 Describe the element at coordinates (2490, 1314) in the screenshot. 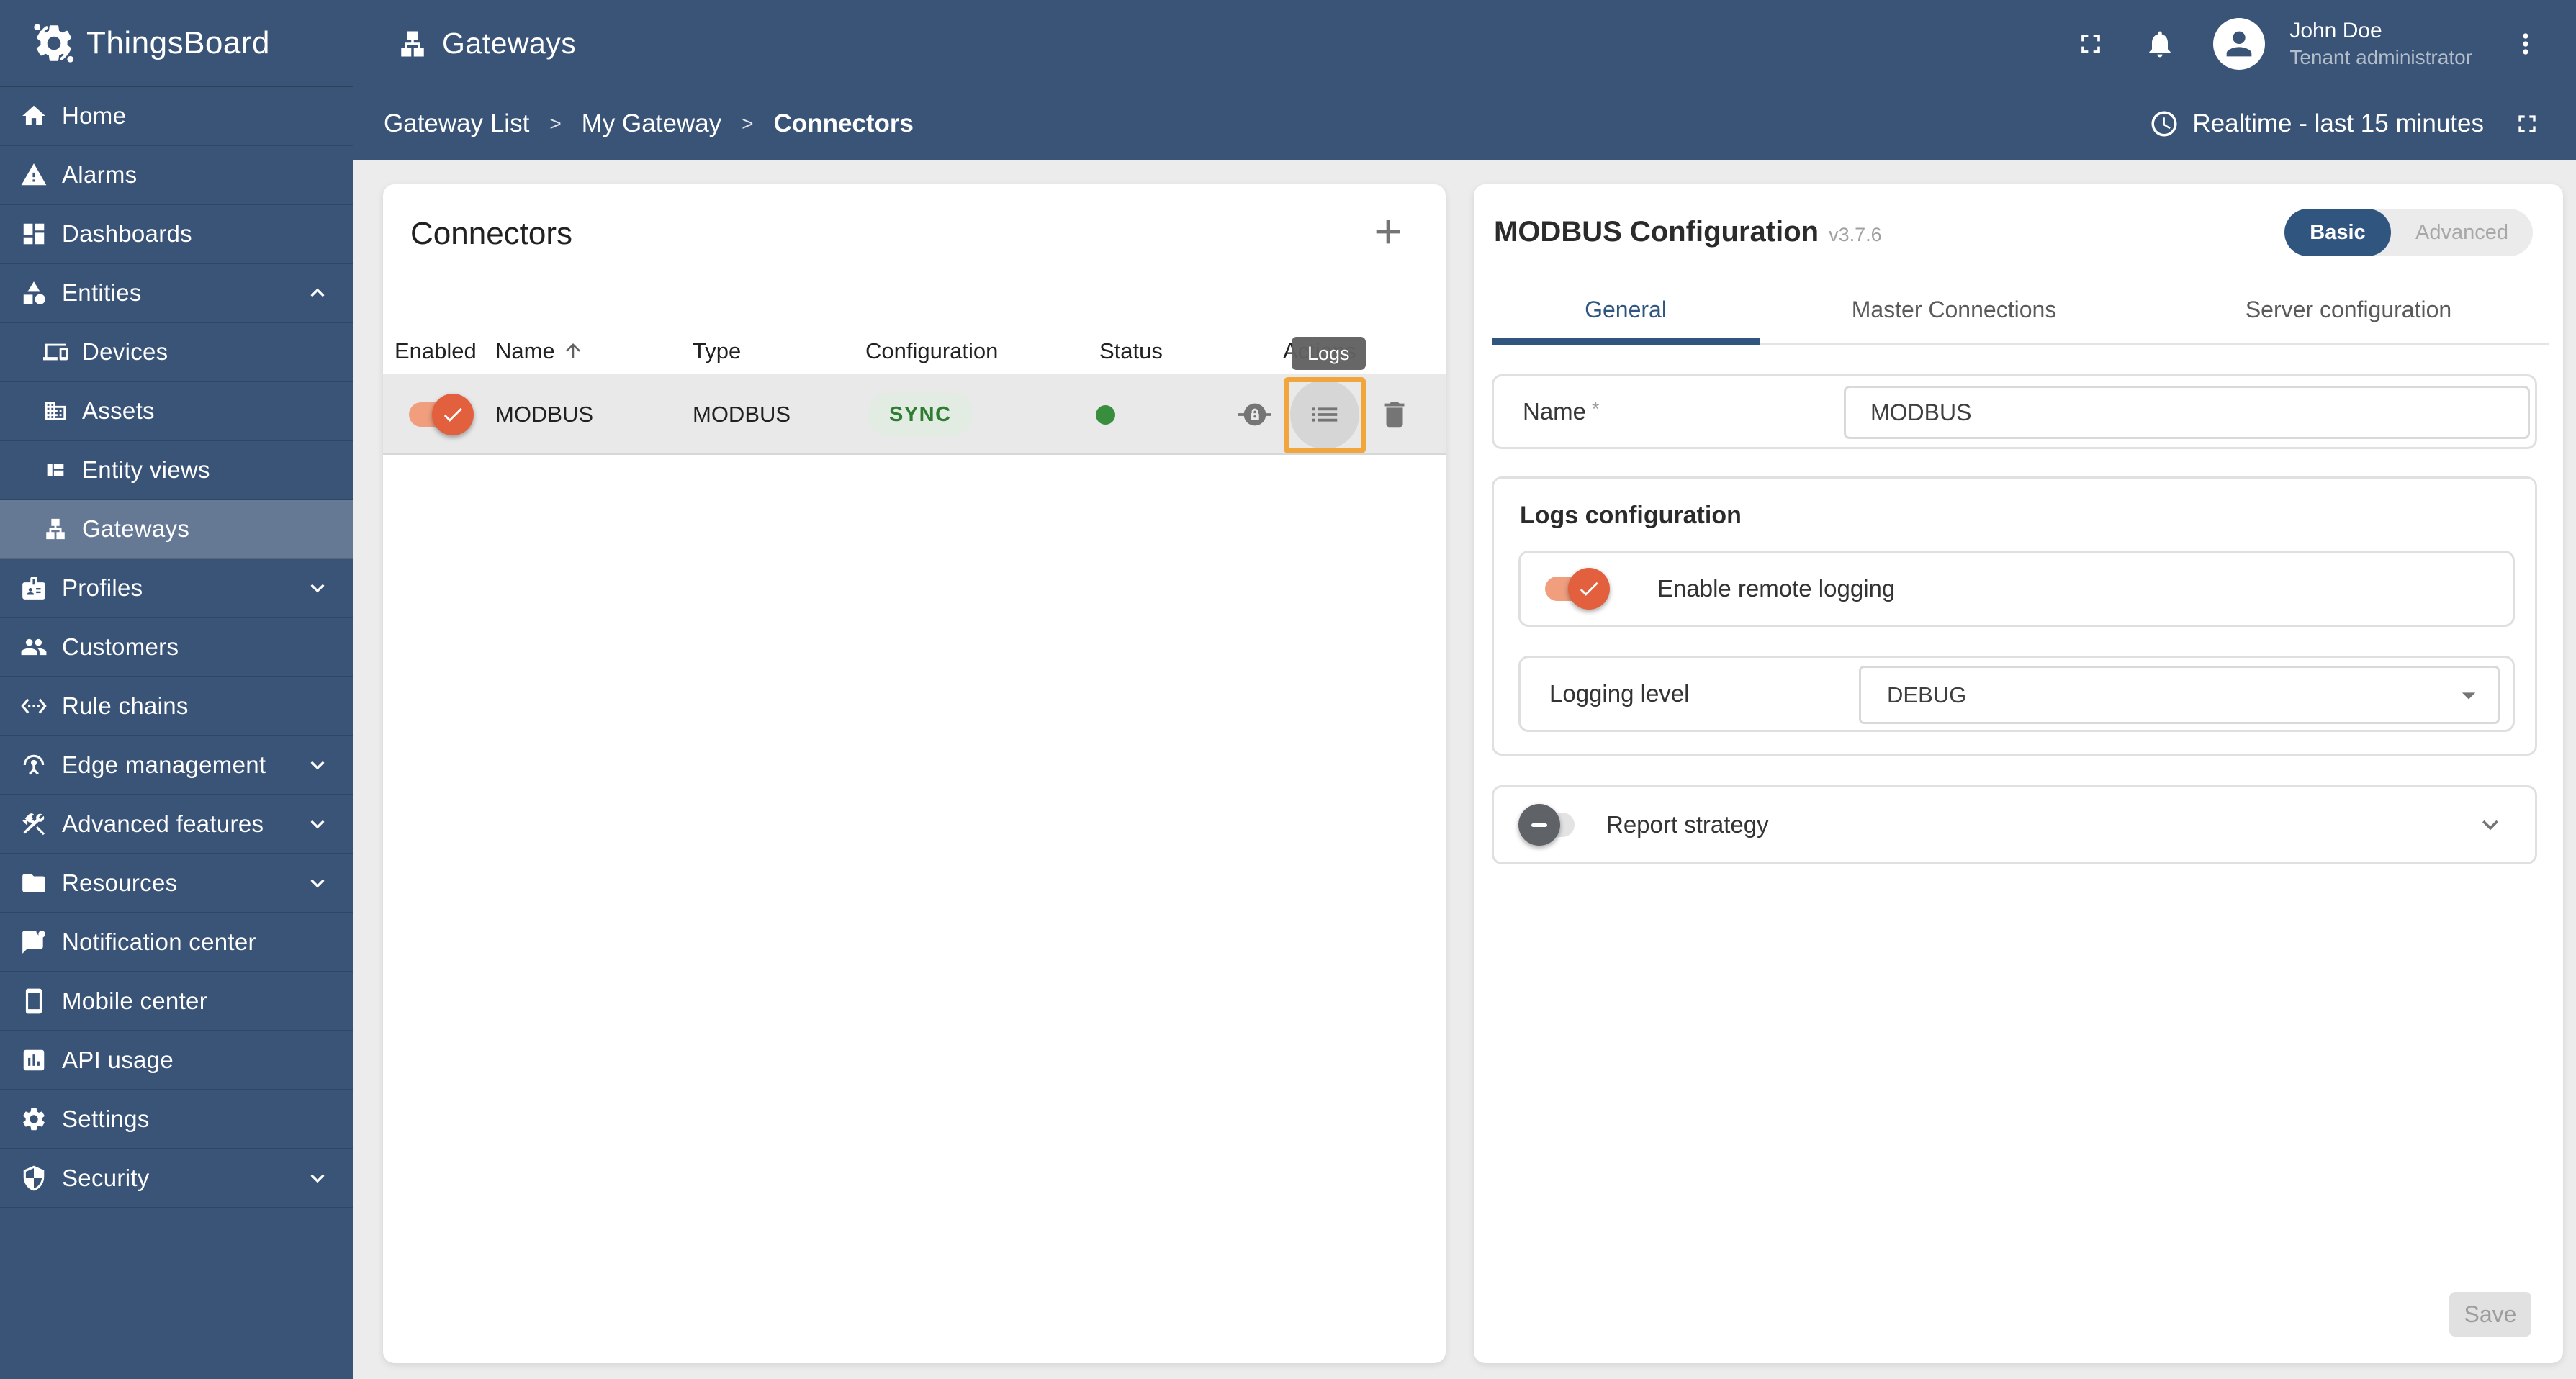

I see `save-button: Save` at that location.